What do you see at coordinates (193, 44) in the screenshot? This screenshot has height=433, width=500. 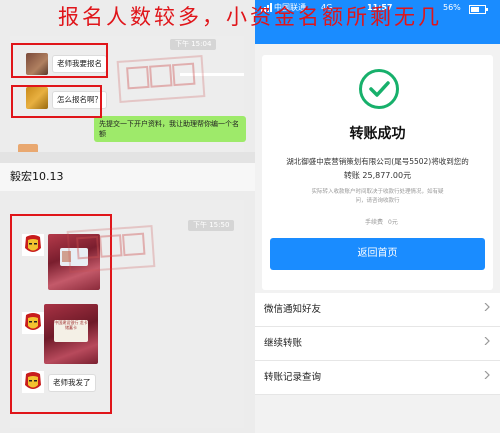 I see `time-badge: 下午 15:04` at bounding box center [193, 44].